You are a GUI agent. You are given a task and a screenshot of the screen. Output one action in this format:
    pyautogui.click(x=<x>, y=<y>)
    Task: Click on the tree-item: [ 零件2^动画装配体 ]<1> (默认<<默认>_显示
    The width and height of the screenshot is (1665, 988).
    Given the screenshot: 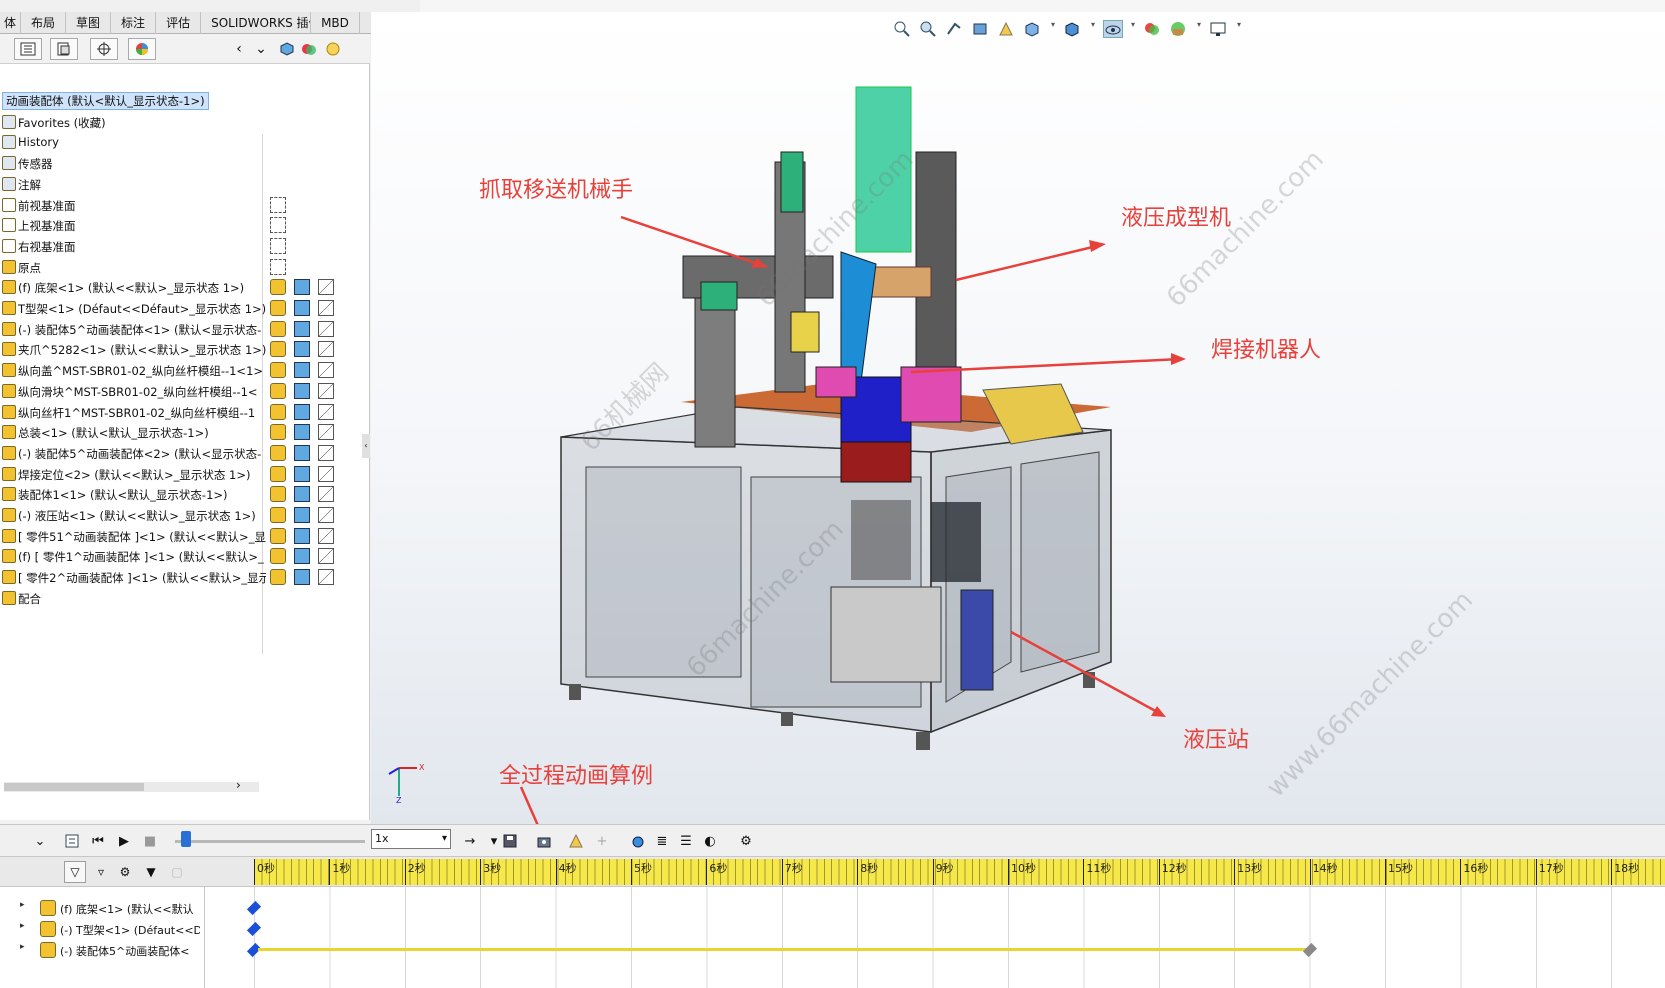 What is the action you would take?
    pyautogui.click(x=185, y=577)
    